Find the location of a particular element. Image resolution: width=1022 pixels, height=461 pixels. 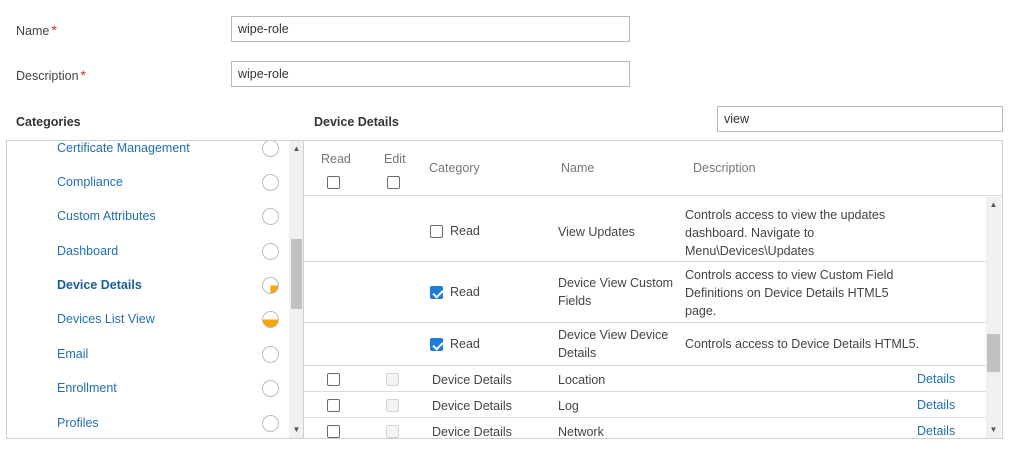

permission-name: Device View Device is located at coordinates (613, 335).